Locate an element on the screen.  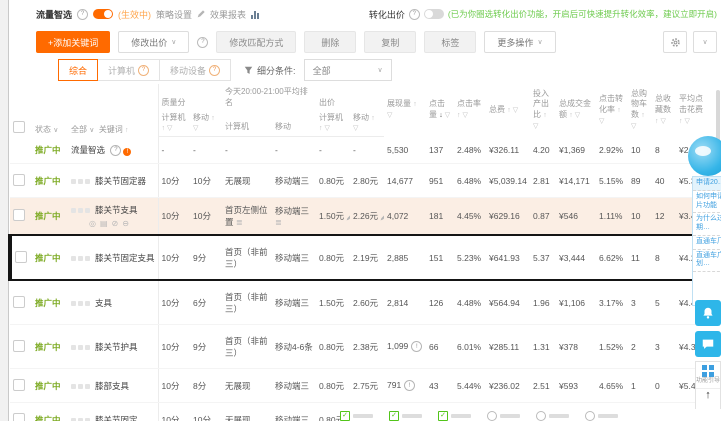
cpc-header: 平均点击花费 ↑ ▽ is located at coordinates (693, 110).